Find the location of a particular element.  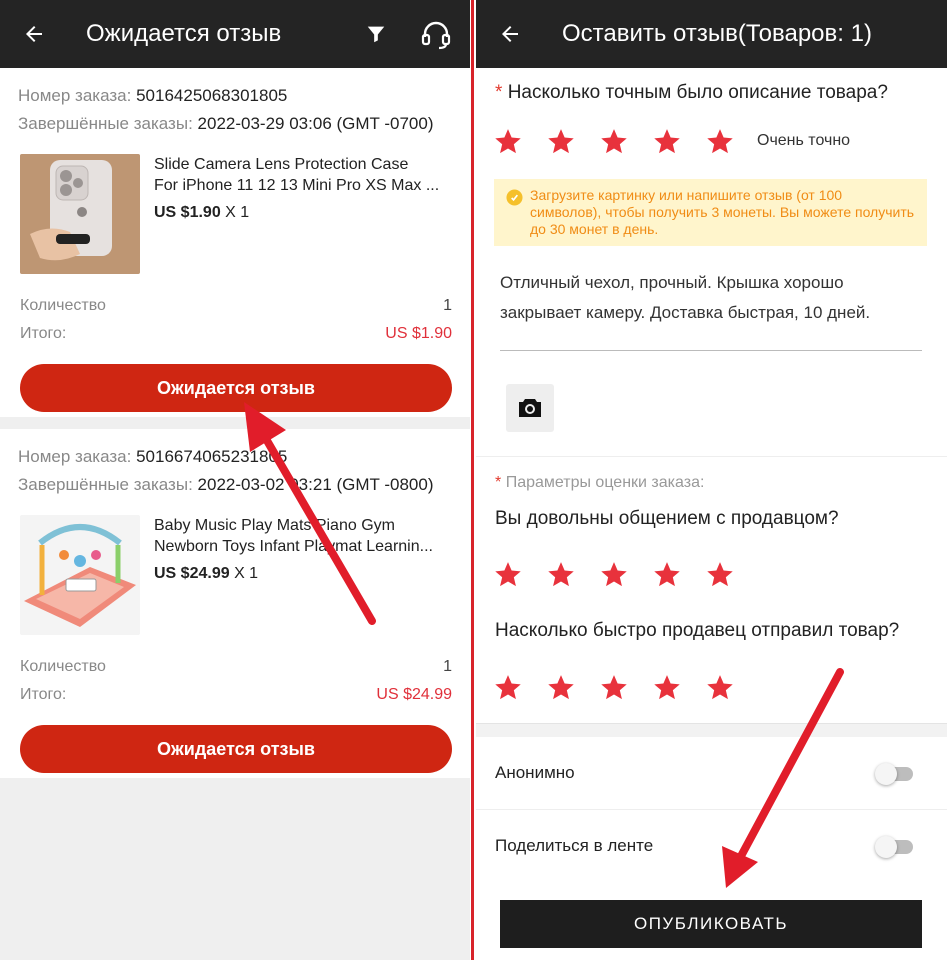

camera-icon is located at coordinates (530, 408).